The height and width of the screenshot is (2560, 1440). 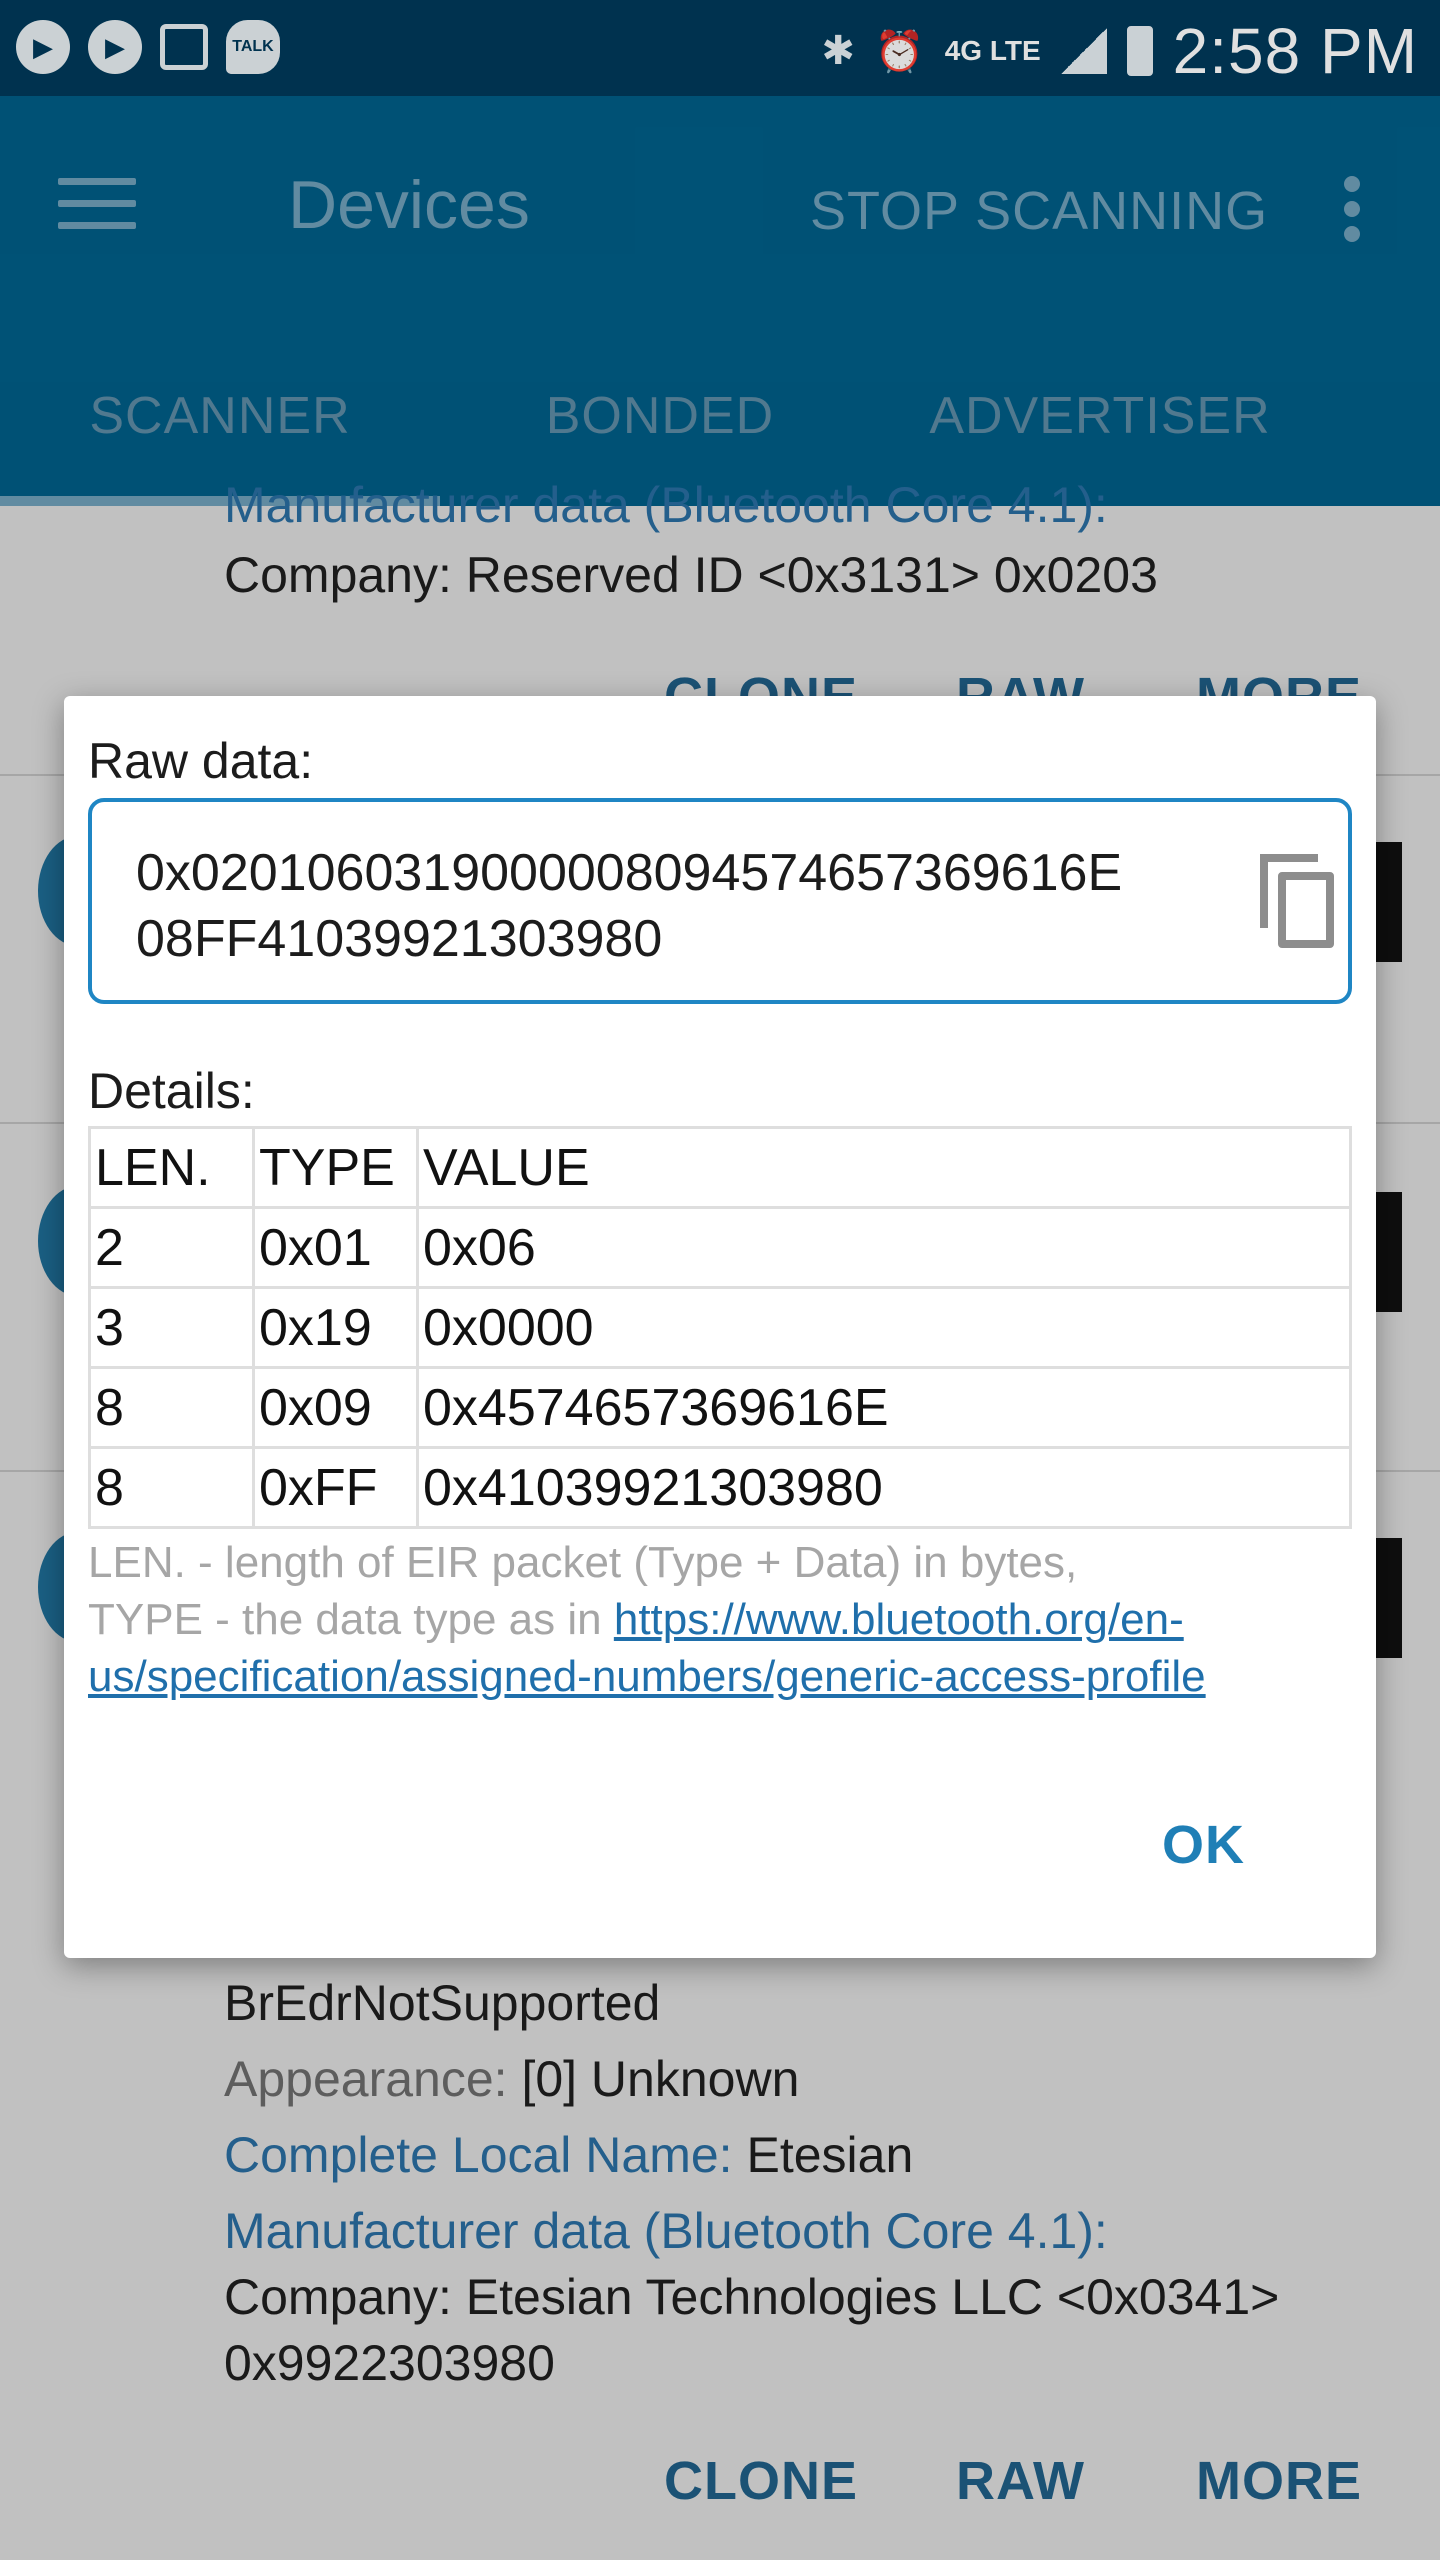 I want to click on menu-icon, so click(x=97, y=204).